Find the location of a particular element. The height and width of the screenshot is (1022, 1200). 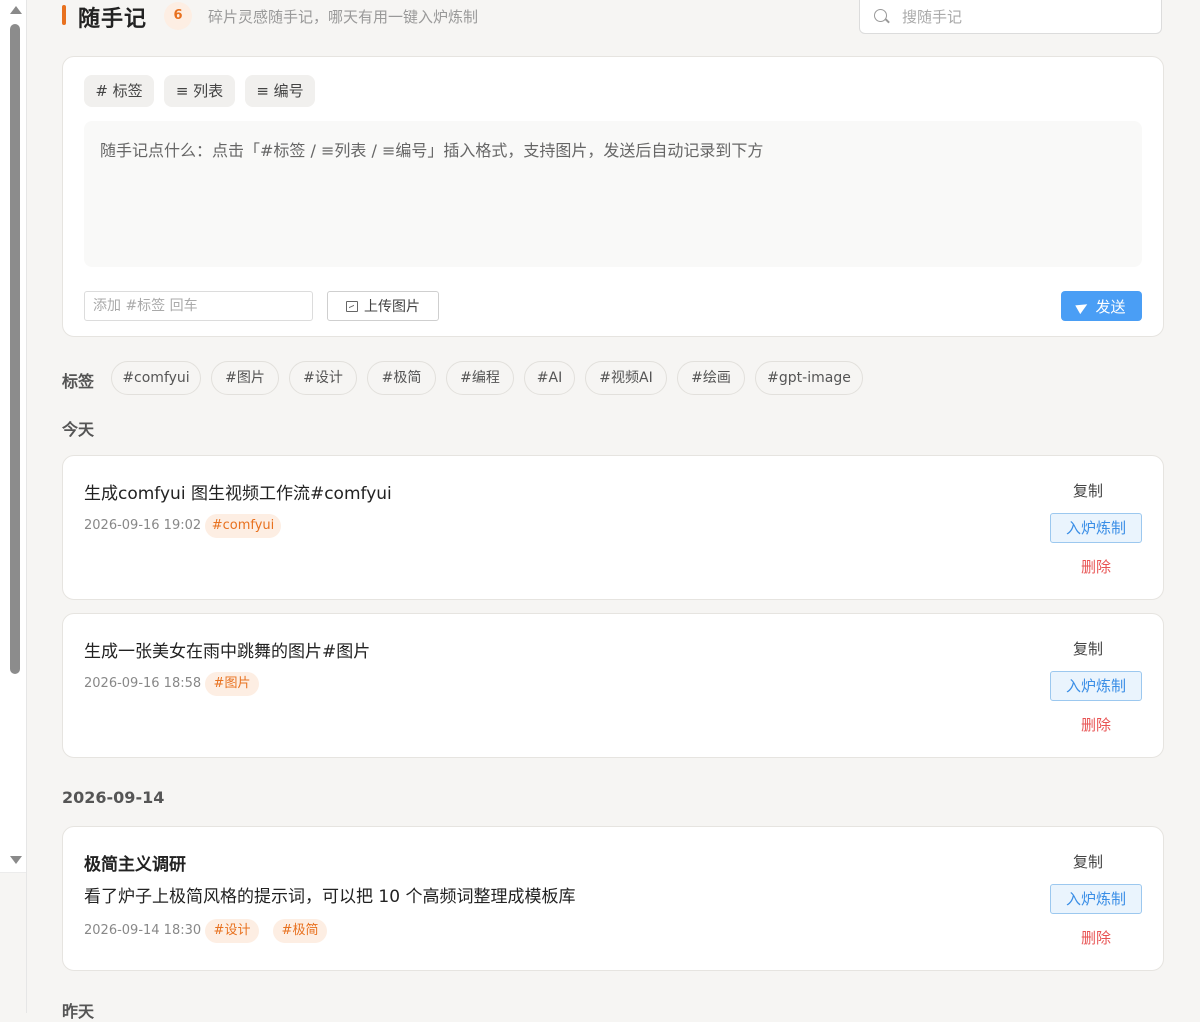

note-tag: #设计 is located at coordinates (232, 931).